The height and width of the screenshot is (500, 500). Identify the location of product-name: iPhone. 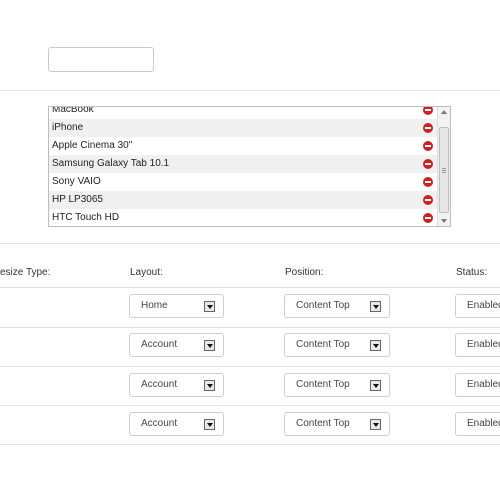
(68, 127).